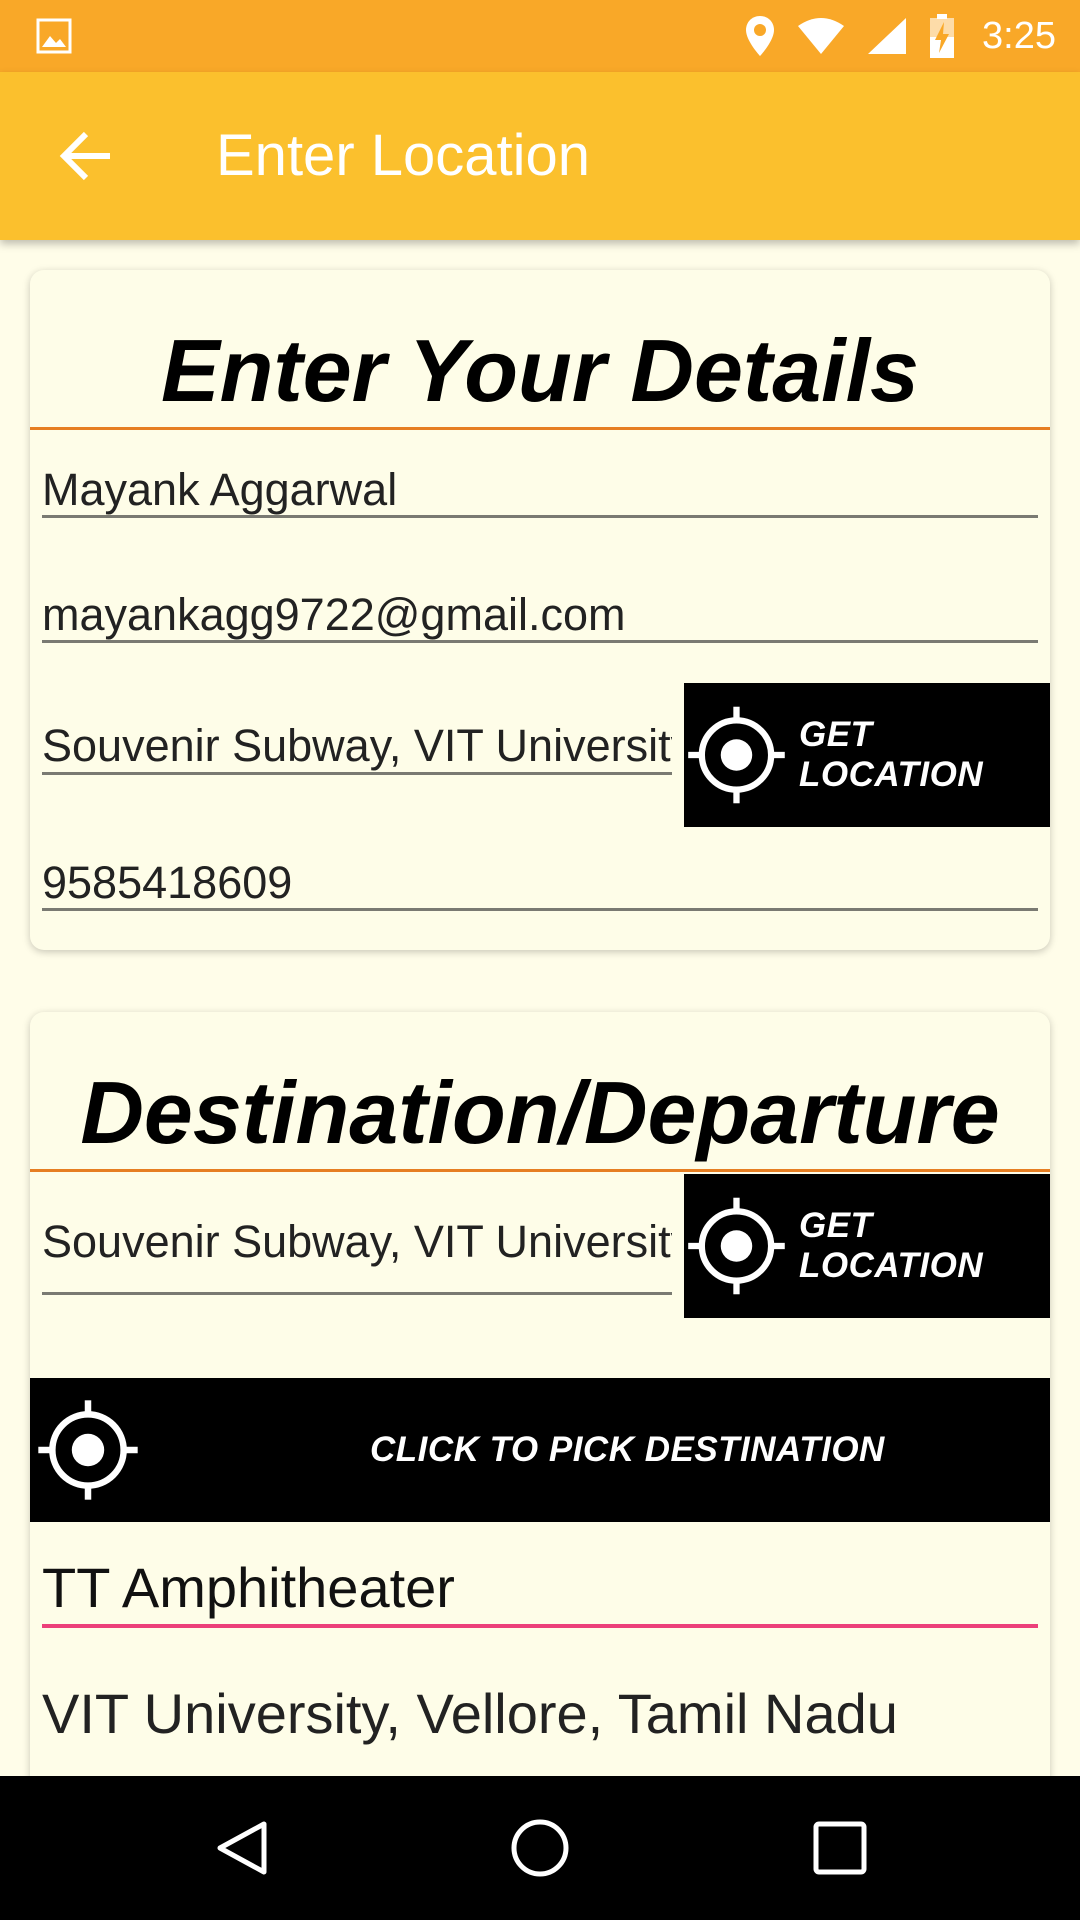  What do you see at coordinates (540, 1714) in the screenshot?
I see `destination-address-field: VIT University, Vellore, Tamil Nadu` at bounding box center [540, 1714].